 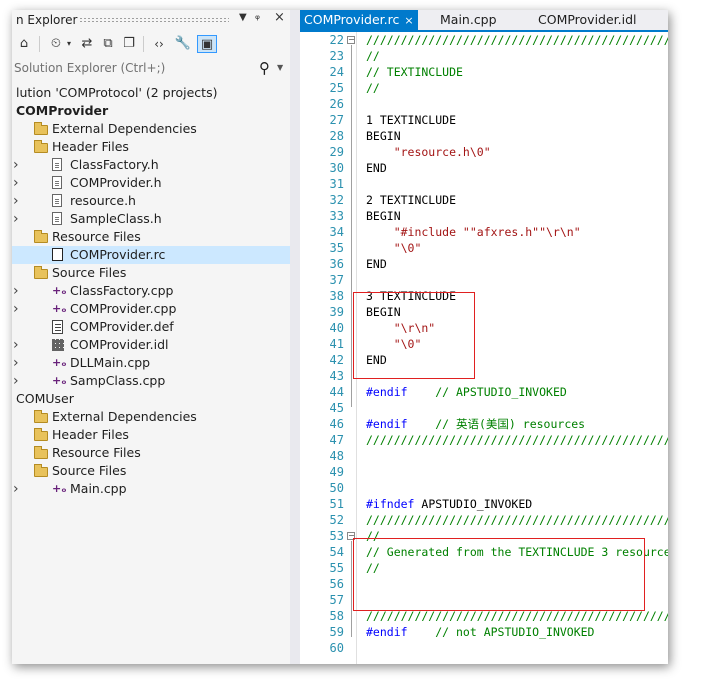 What do you see at coordinates (129, 44) in the screenshot?
I see `copy-icon: ❐` at bounding box center [129, 44].